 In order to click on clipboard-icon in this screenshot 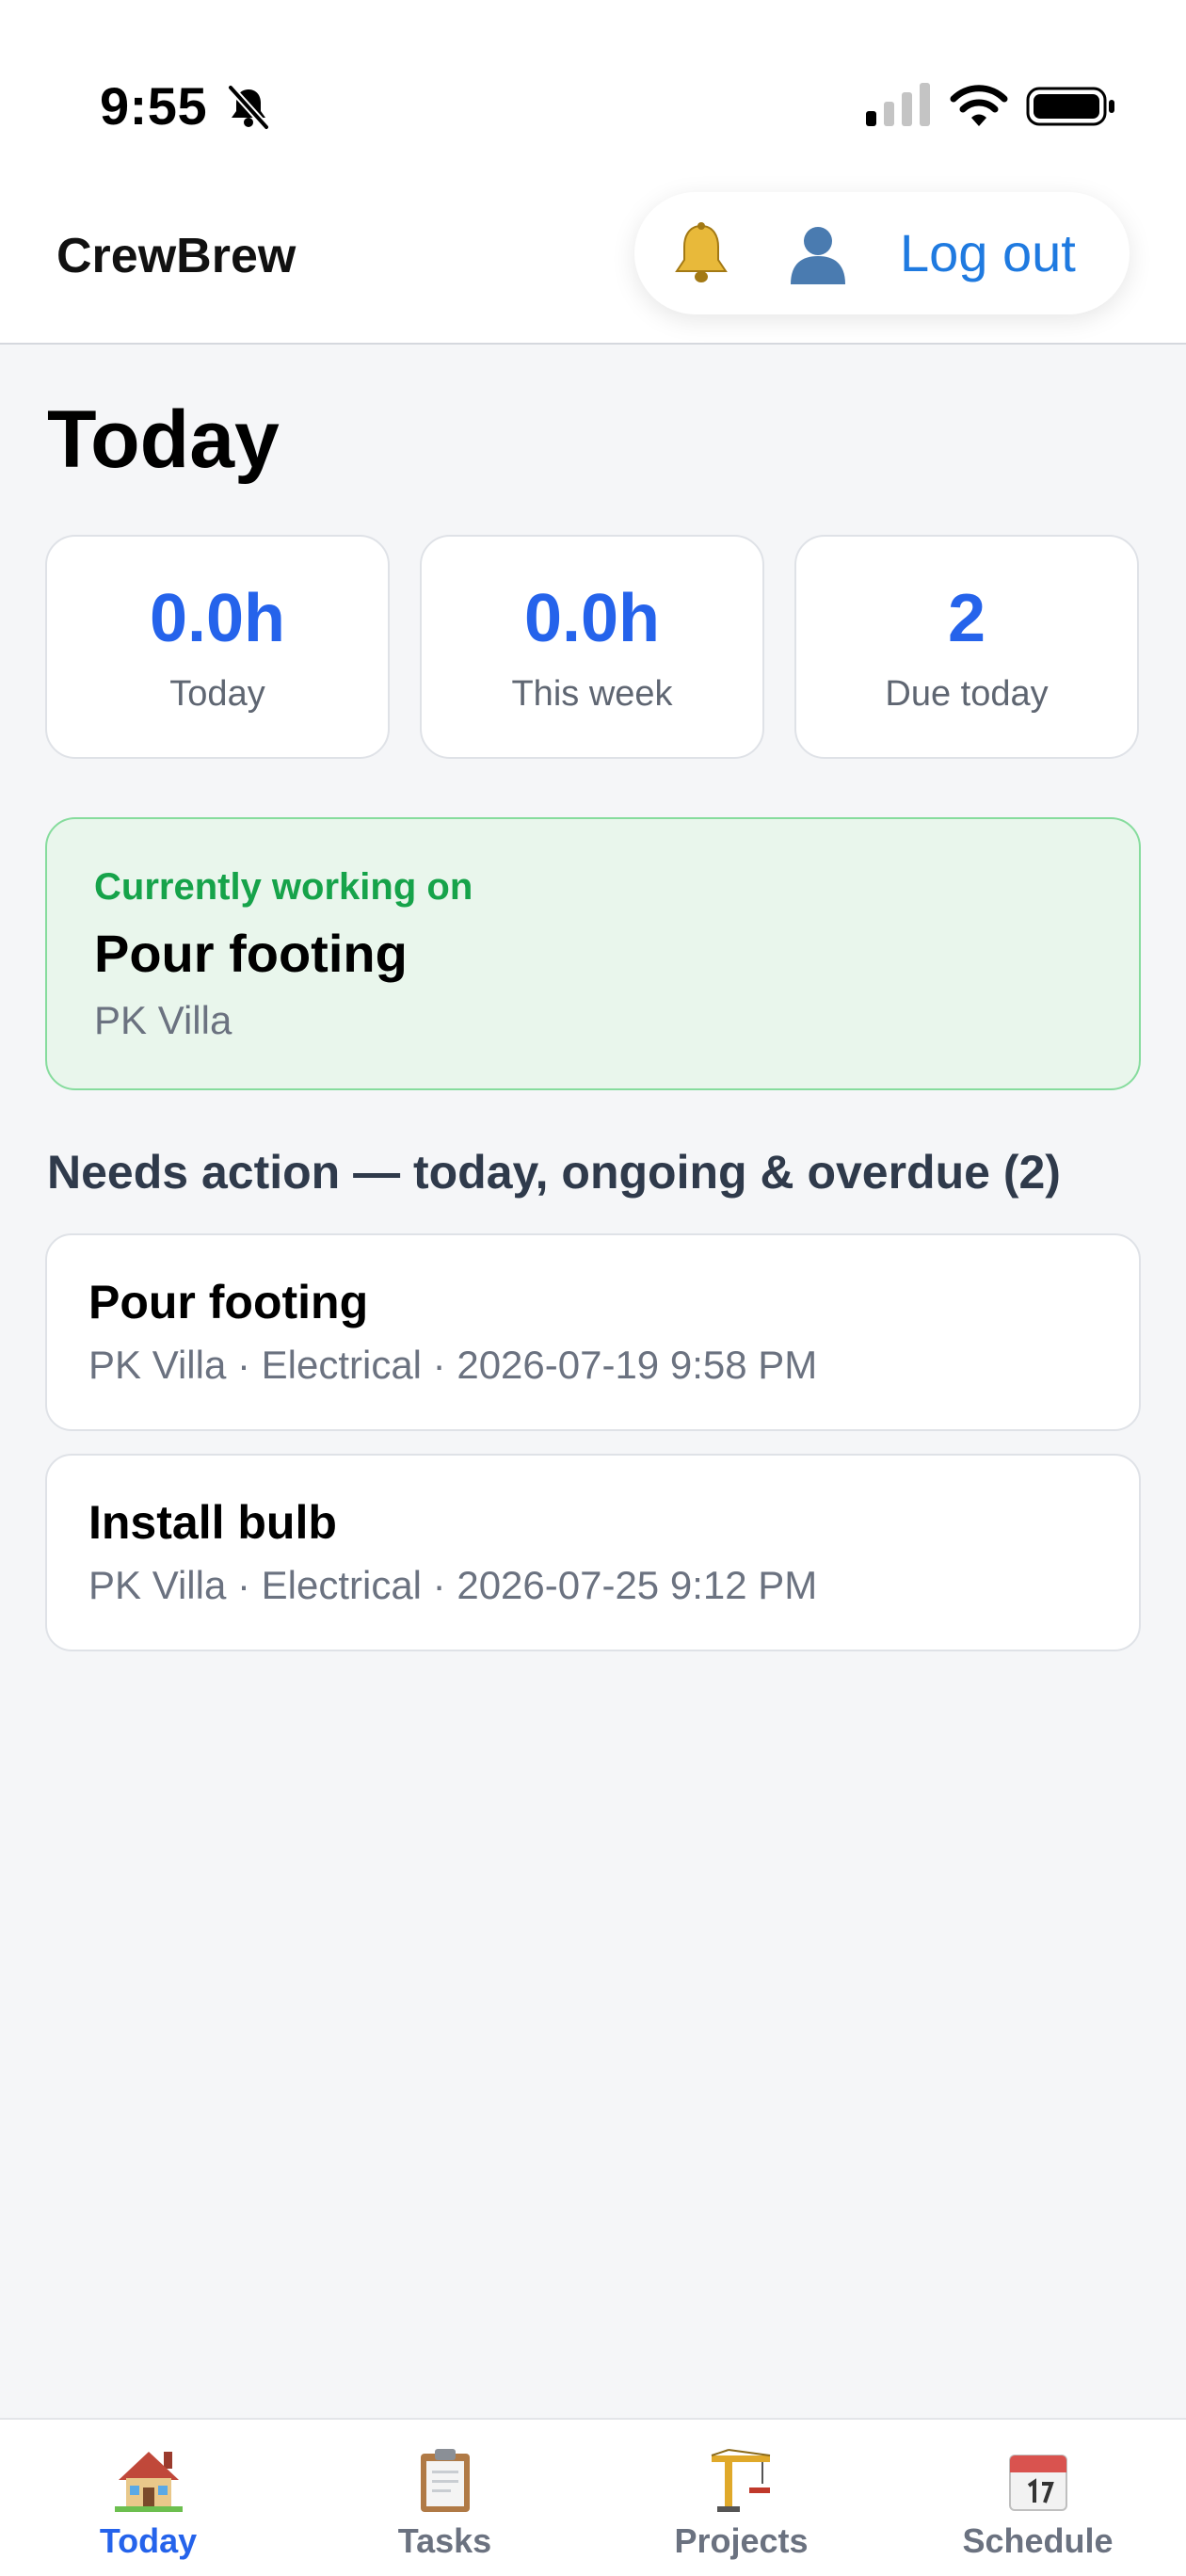, I will do `click(445, 2480)`.